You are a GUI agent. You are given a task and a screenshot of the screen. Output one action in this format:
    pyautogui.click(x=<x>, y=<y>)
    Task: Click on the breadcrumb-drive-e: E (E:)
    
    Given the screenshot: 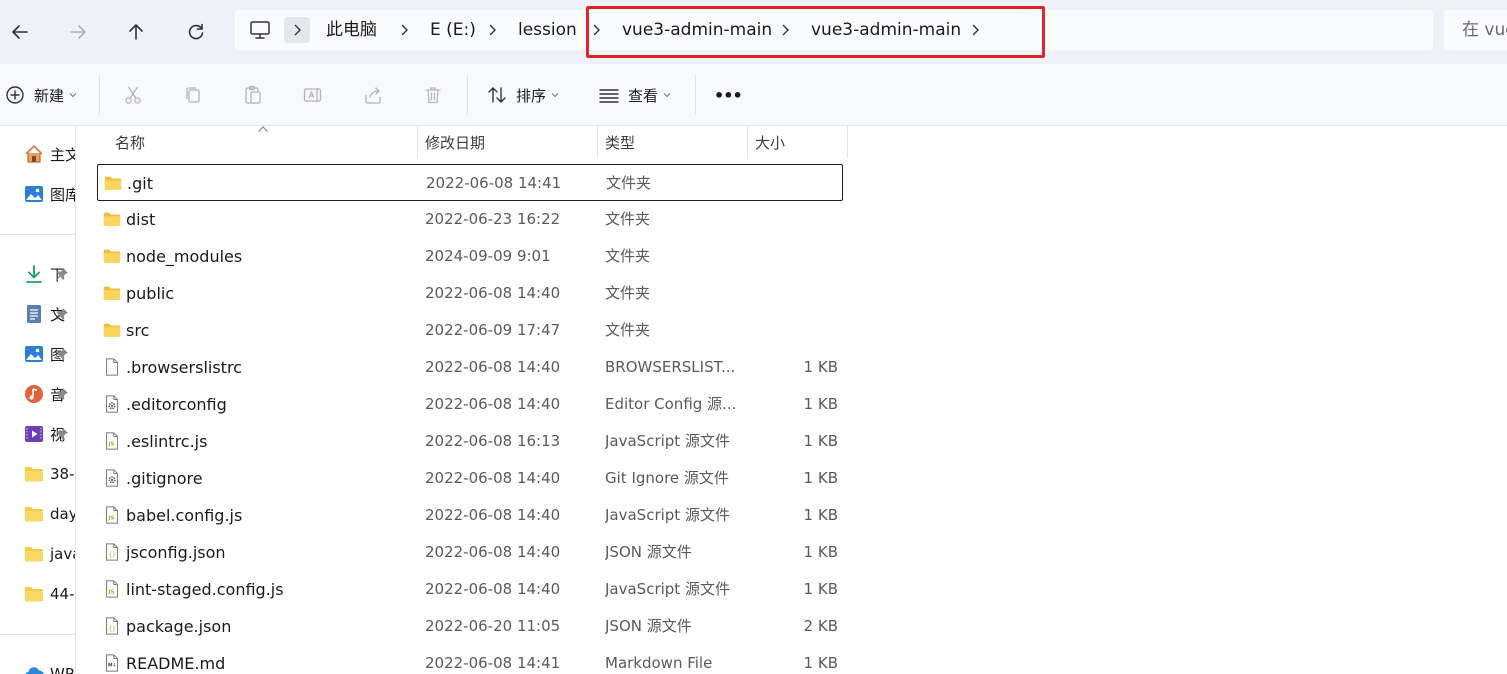 What is the action you would take?
    pyautogui.click(x=453, y=30)
    